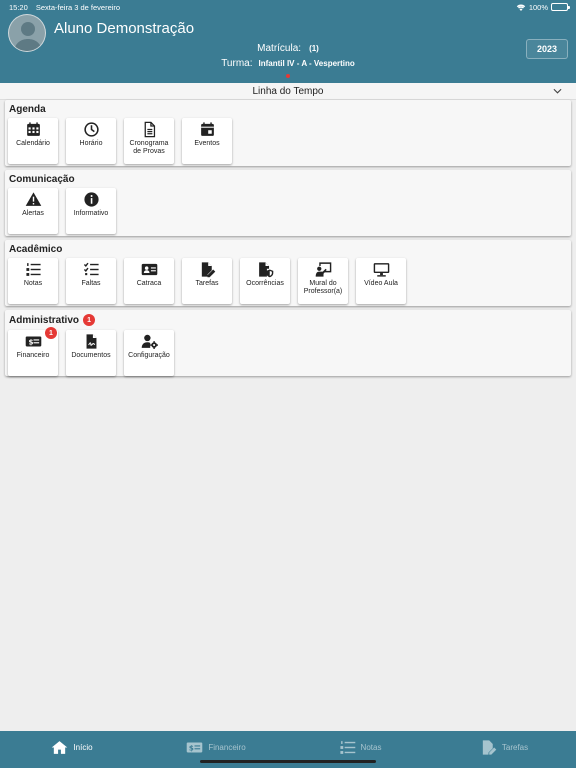 The width and height of the screenshot is (576, 768). Describe the element at coordinates (149, 283) in the screenshot. I see `tile-label: Catraca` at that location.